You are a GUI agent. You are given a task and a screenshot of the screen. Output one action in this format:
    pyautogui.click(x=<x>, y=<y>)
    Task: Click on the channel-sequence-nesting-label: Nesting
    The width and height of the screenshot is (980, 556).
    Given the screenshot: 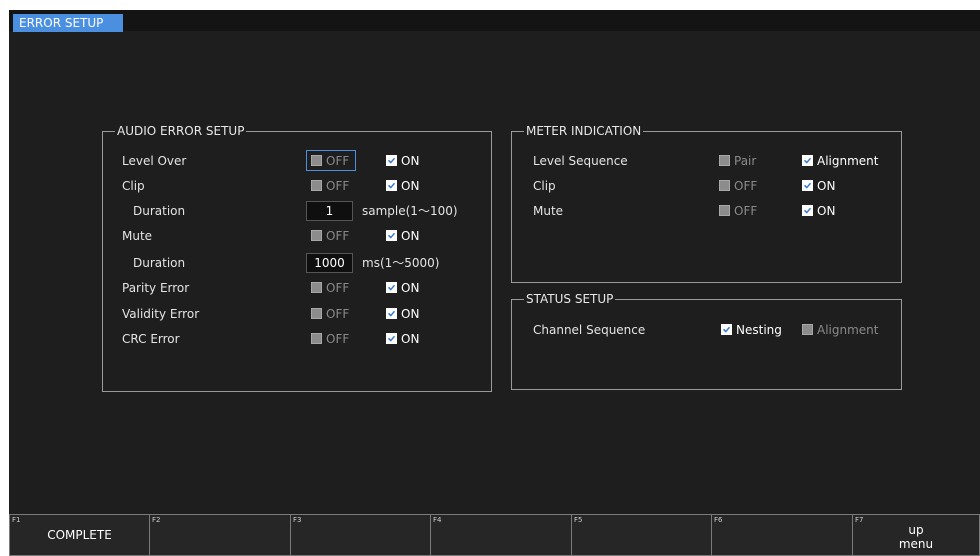 What is the action you would take?
    pyautogui.click(x=759, y=330)
    